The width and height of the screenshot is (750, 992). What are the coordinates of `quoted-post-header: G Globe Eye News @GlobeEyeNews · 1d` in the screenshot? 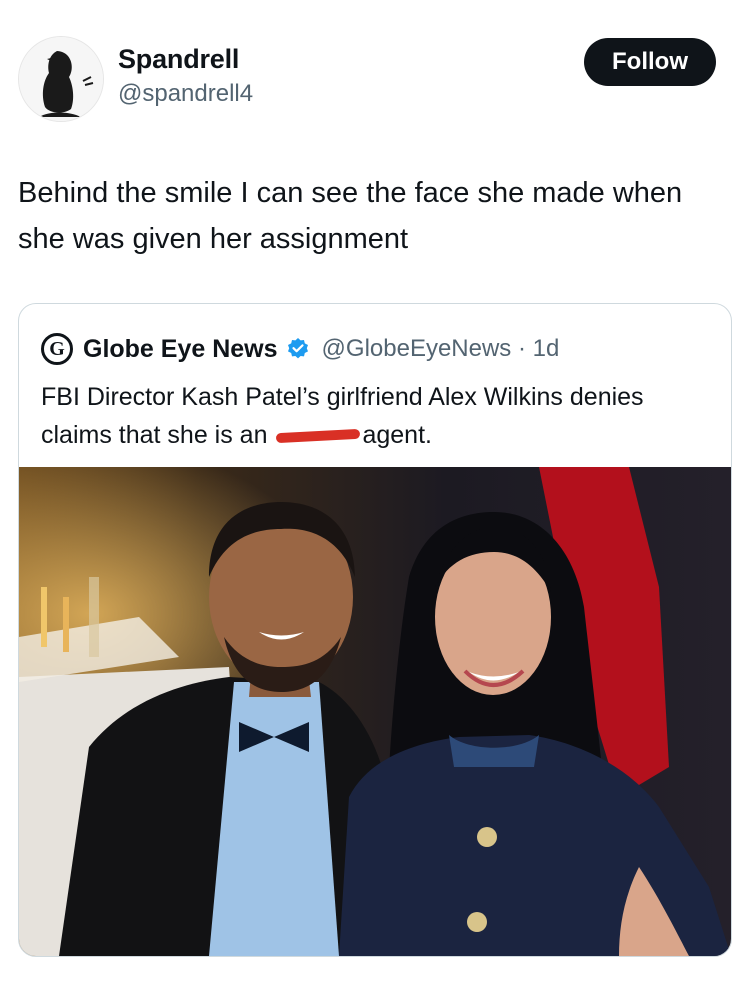 It's located at (300, 349).